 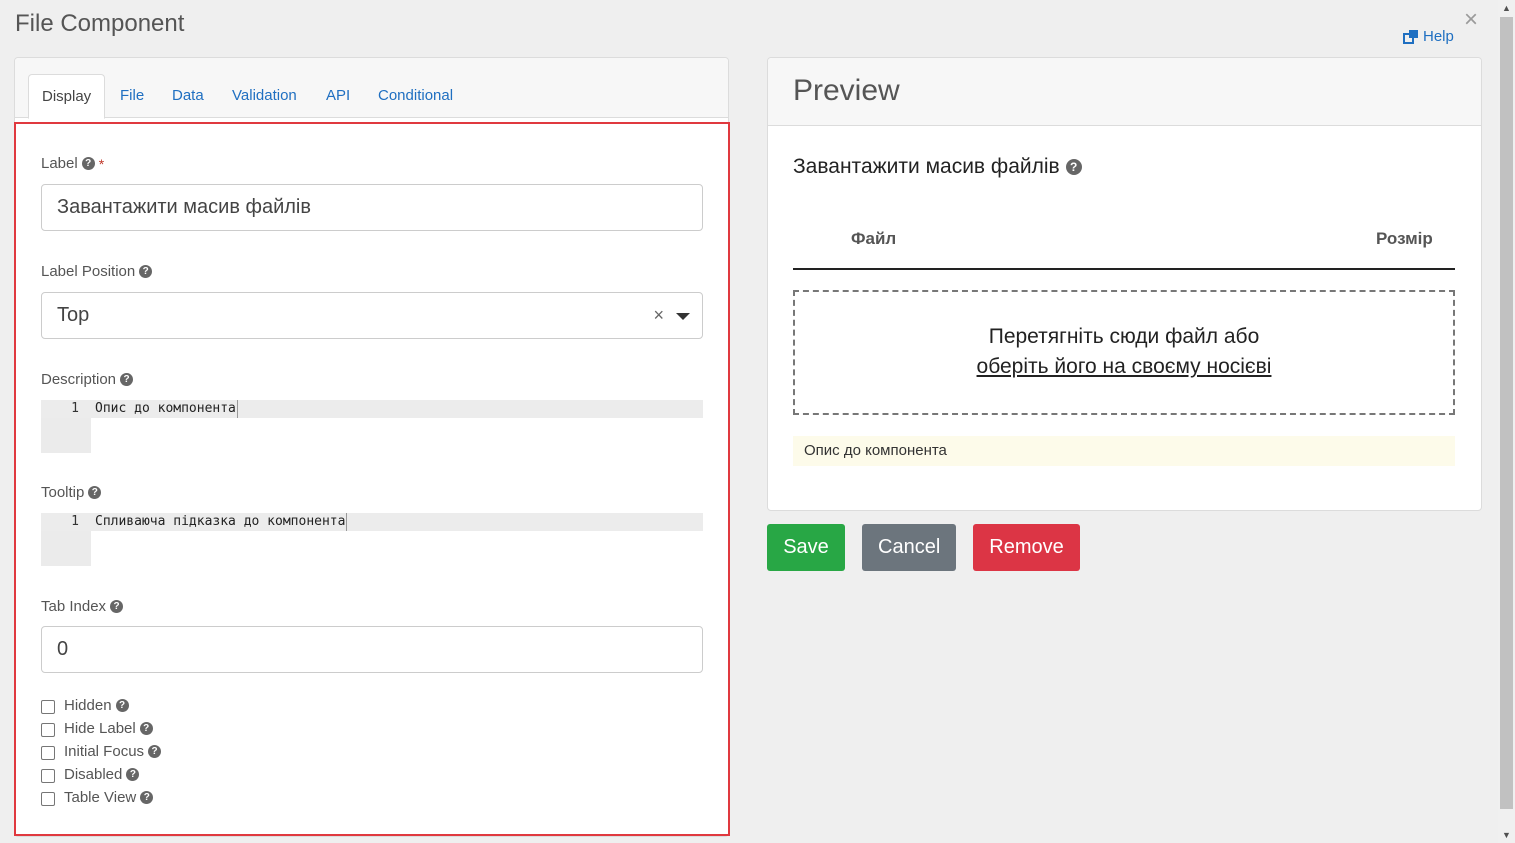 I want to click on checkbox-label: Initial Focus, so click(x=104, y=751).